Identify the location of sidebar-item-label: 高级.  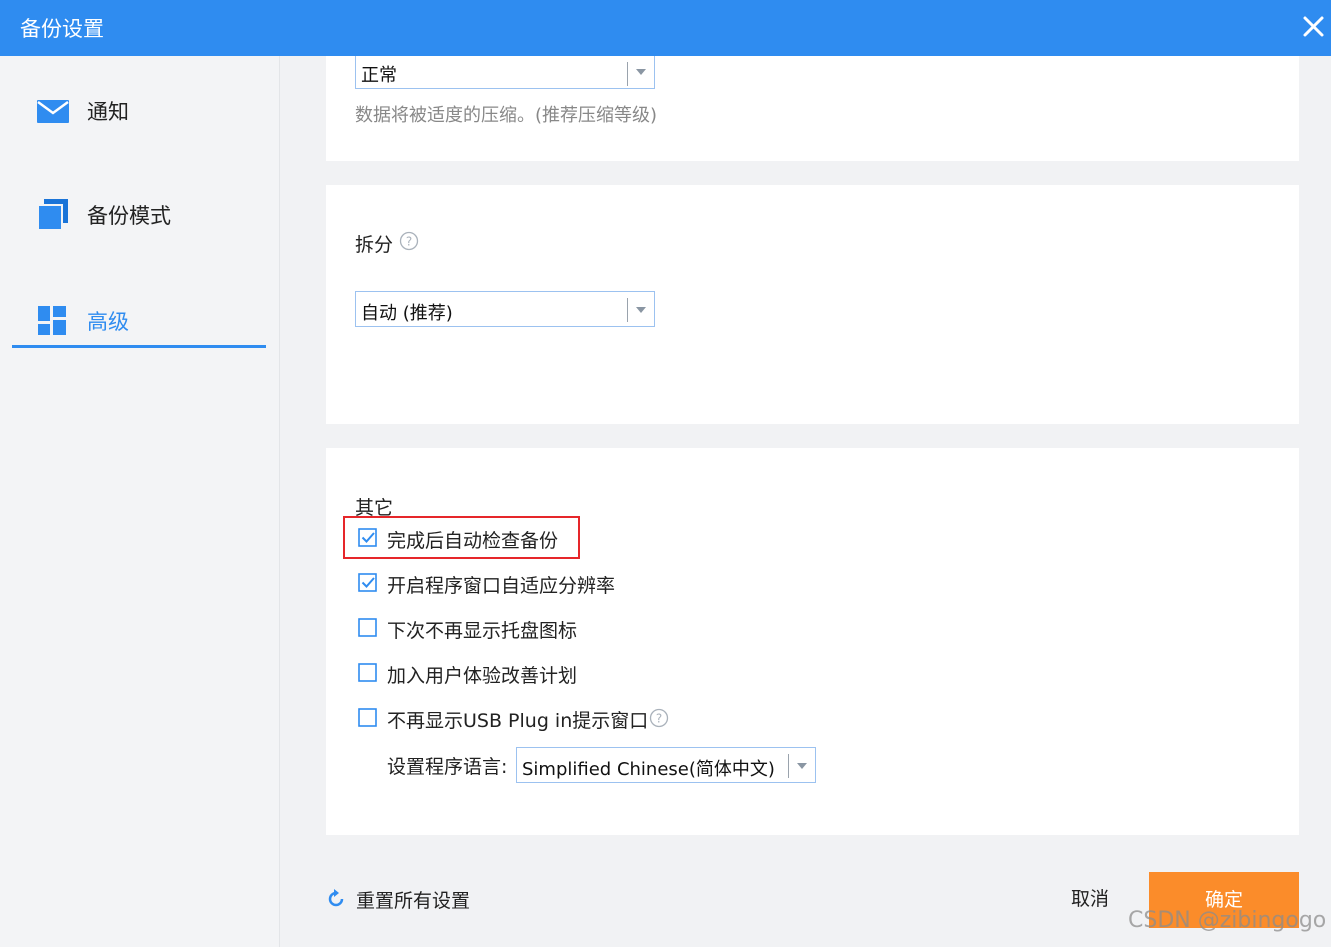
(108, 322).